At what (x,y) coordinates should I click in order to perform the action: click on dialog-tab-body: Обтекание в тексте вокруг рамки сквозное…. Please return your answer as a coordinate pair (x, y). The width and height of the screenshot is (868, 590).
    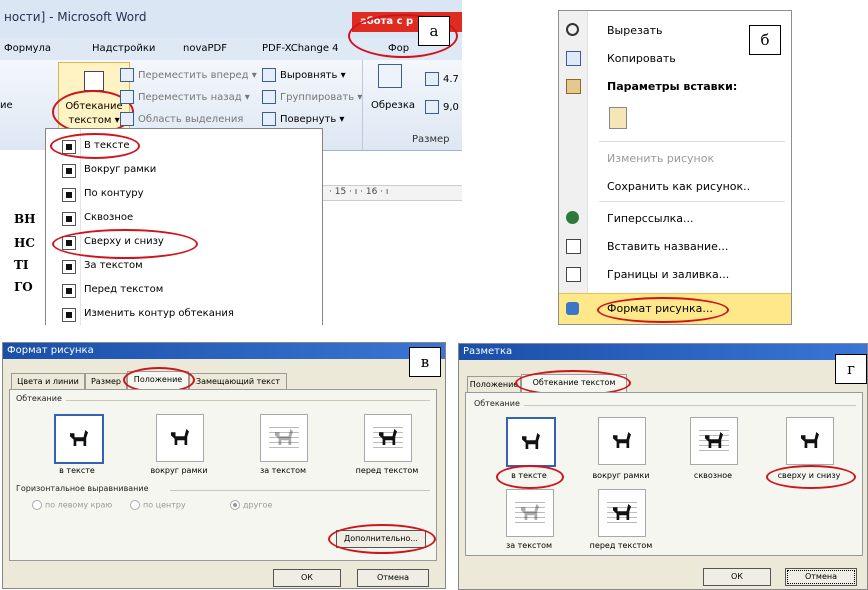
    Looking at the image, I should click on (664, 474).